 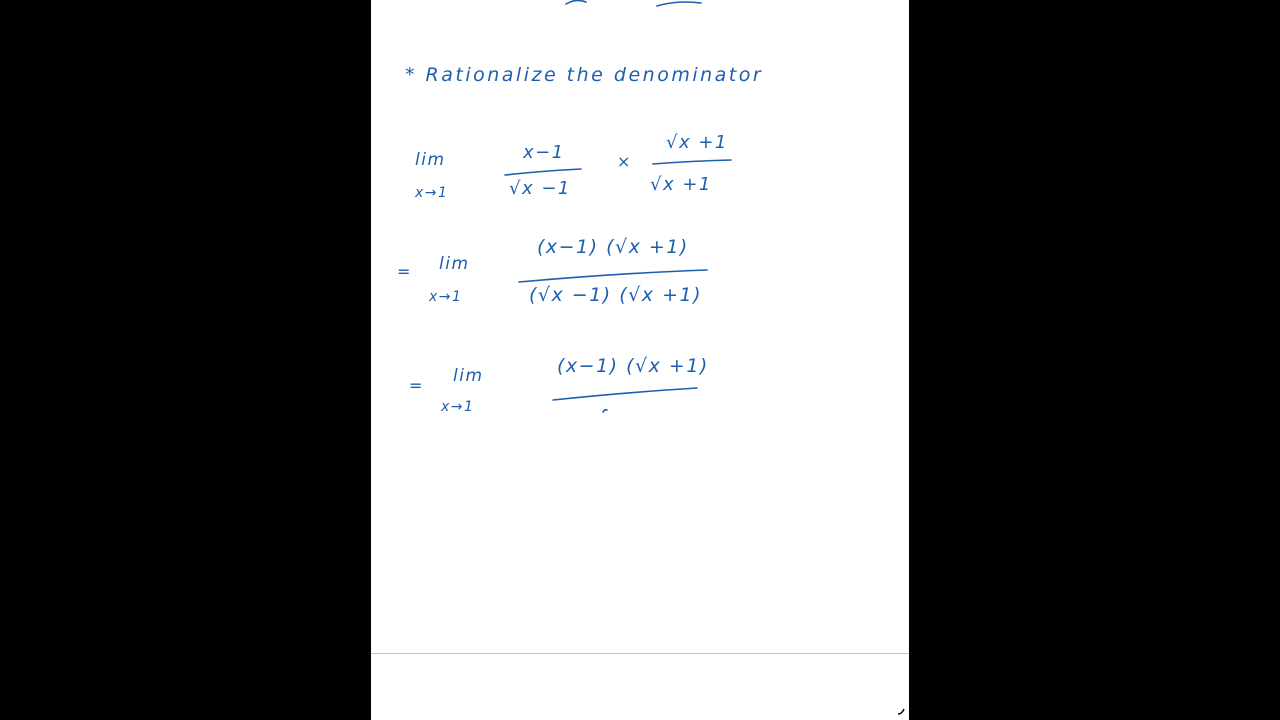 What do you see at coordinates (605, 410) in the screenshot?
I see `stray-mark` at bounding box center [605, 410].